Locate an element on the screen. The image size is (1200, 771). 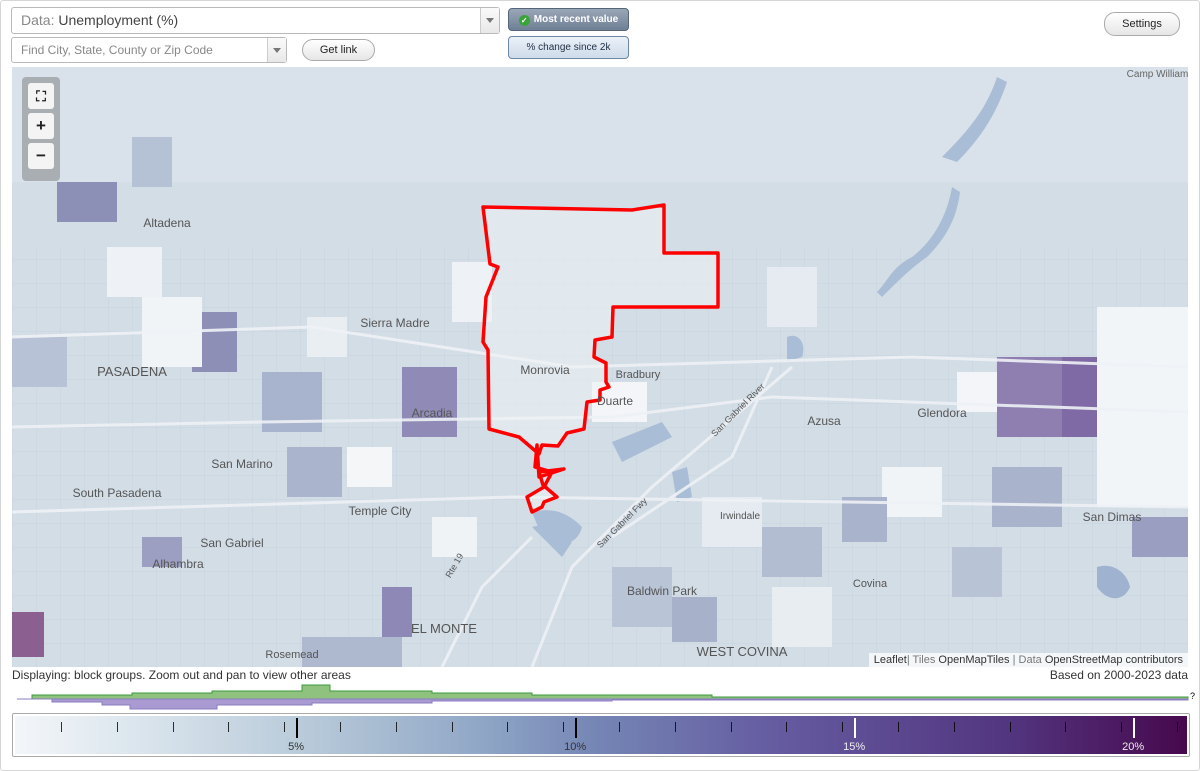
label-san-dimas: San Dimas is located at coordinates (1112, 517).